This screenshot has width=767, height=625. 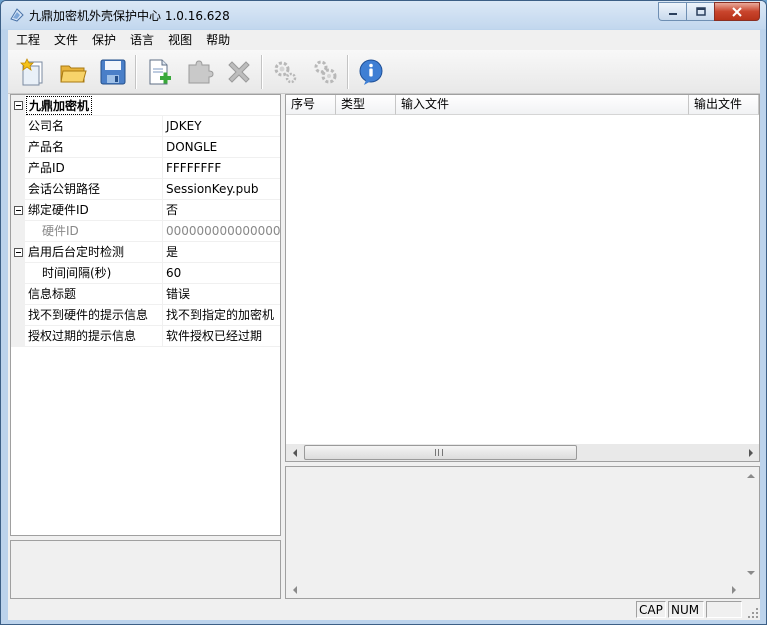 What do you see at coordinates (145, 105) in the screenshot?
I see `property-group-root: 九鼎加密机` at bounding box center [145, 105].